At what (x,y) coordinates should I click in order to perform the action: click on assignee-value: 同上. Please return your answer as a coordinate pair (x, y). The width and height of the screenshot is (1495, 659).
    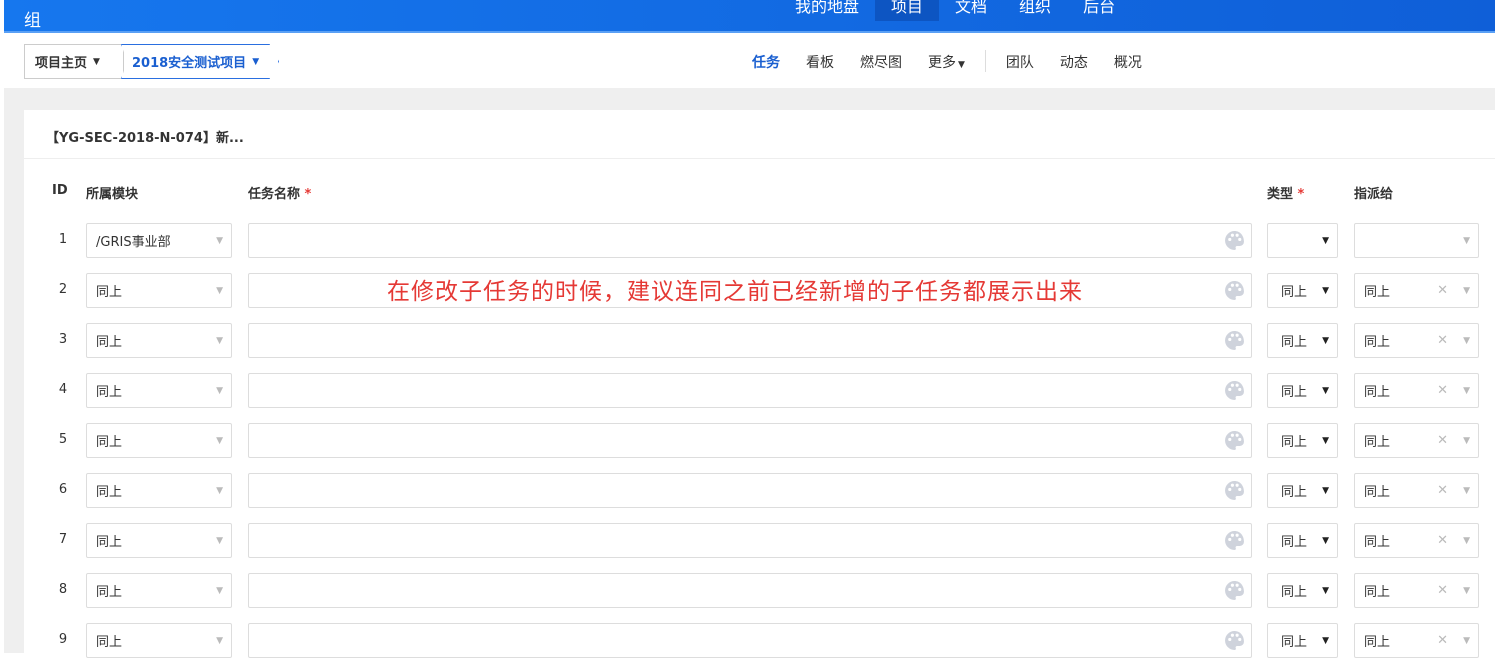
    Looking at the image, I should click on (1377, 342).